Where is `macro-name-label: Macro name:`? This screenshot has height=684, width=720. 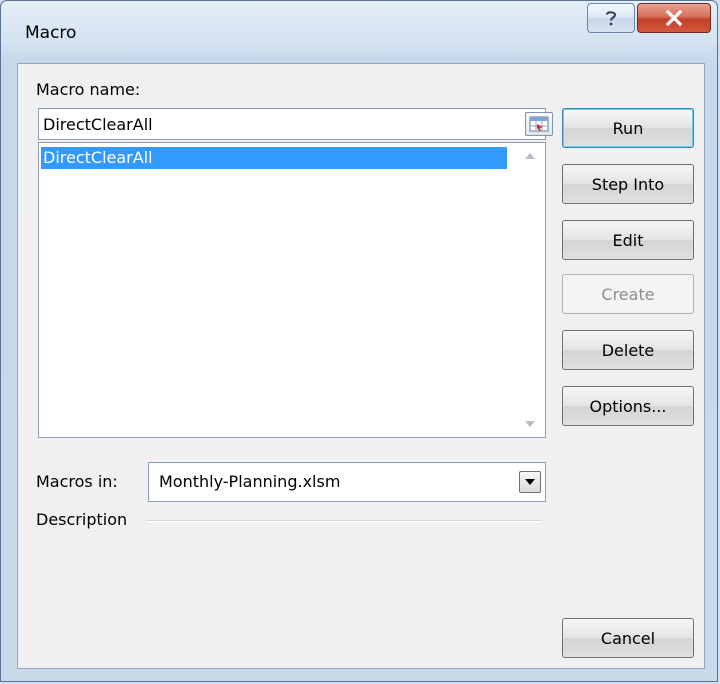 macro-name-label: Macro name: is located at coordinates (88, 89).